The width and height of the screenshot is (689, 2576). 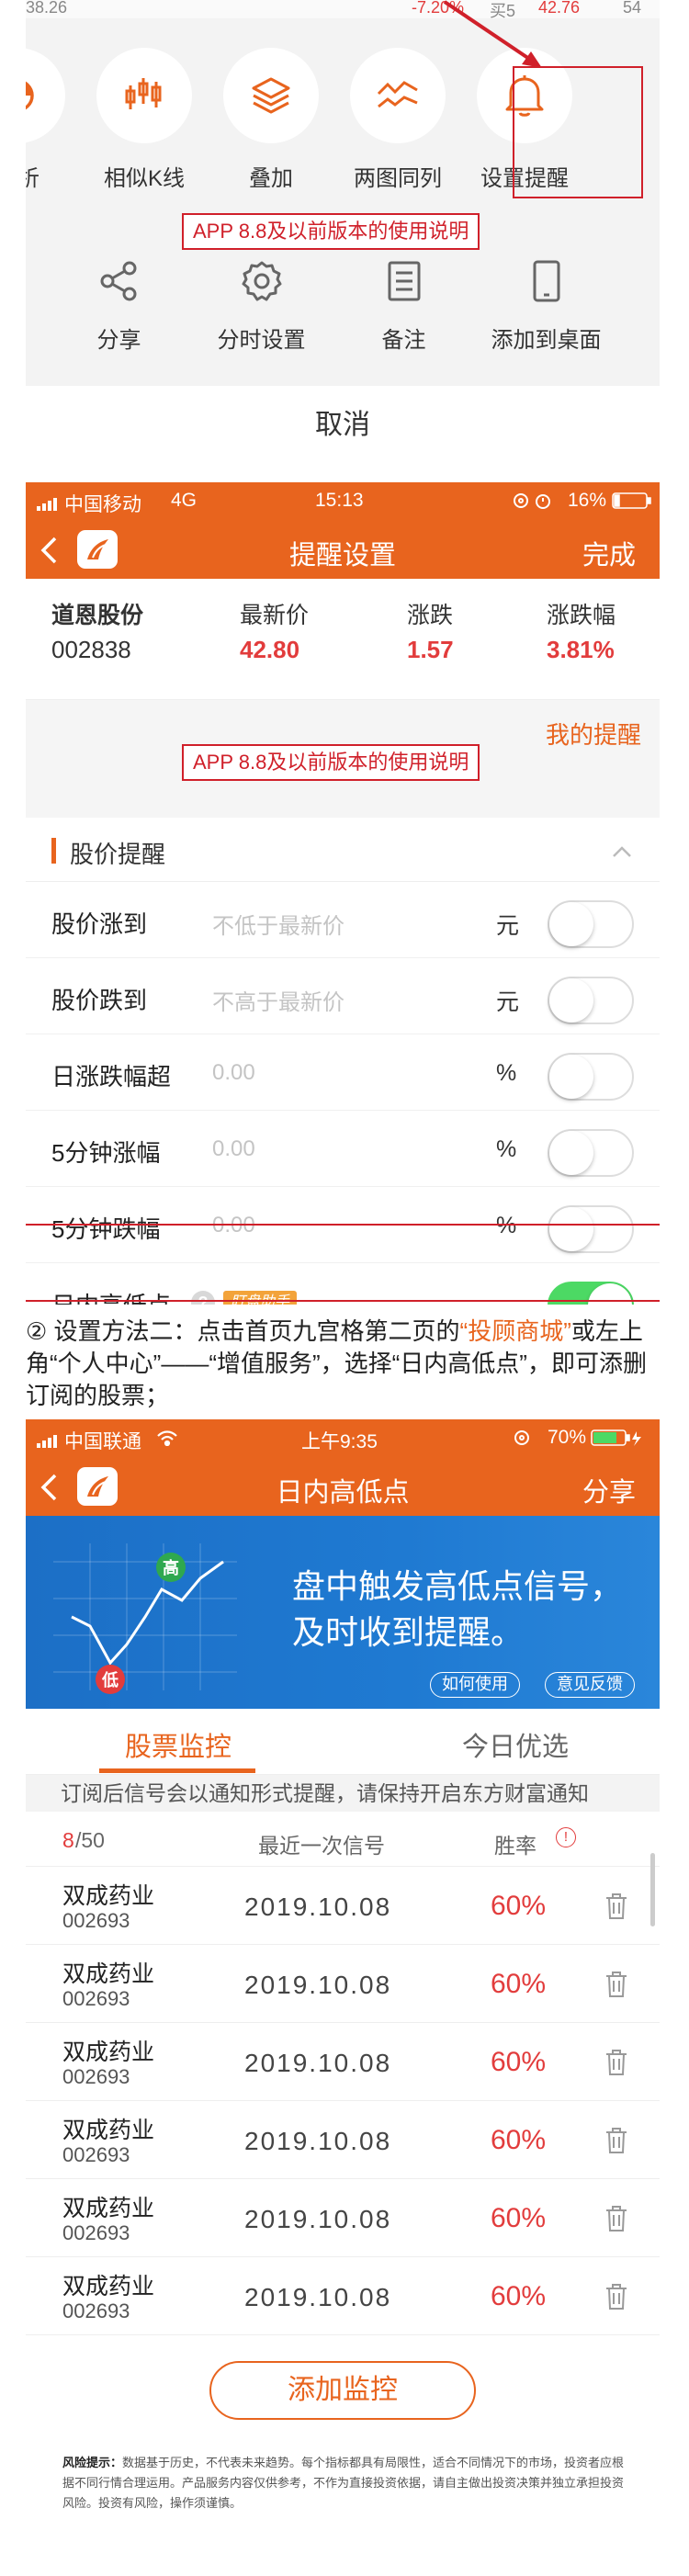 I want to click on stock-code: 002838, so click(x=91, y=649).